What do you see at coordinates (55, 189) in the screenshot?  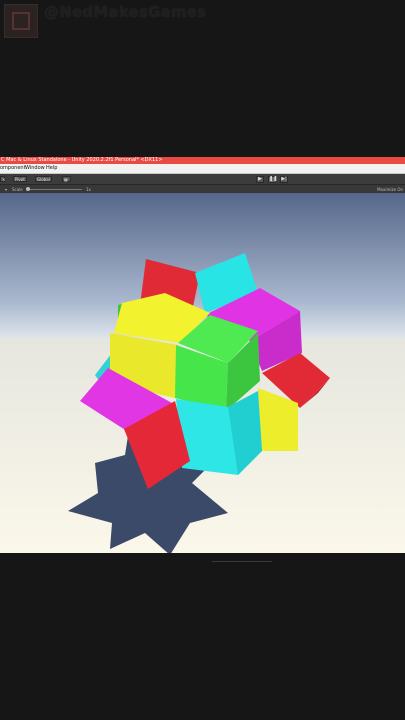 I see `scale-slider-track` at bounding box center [55, 189].